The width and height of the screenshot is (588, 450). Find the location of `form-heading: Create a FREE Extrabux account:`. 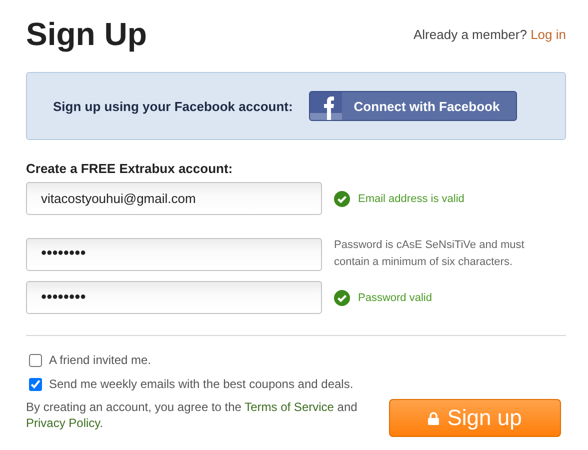

form-heading: Create a FREE Extrabux account: is located at coordinates (130, 168).